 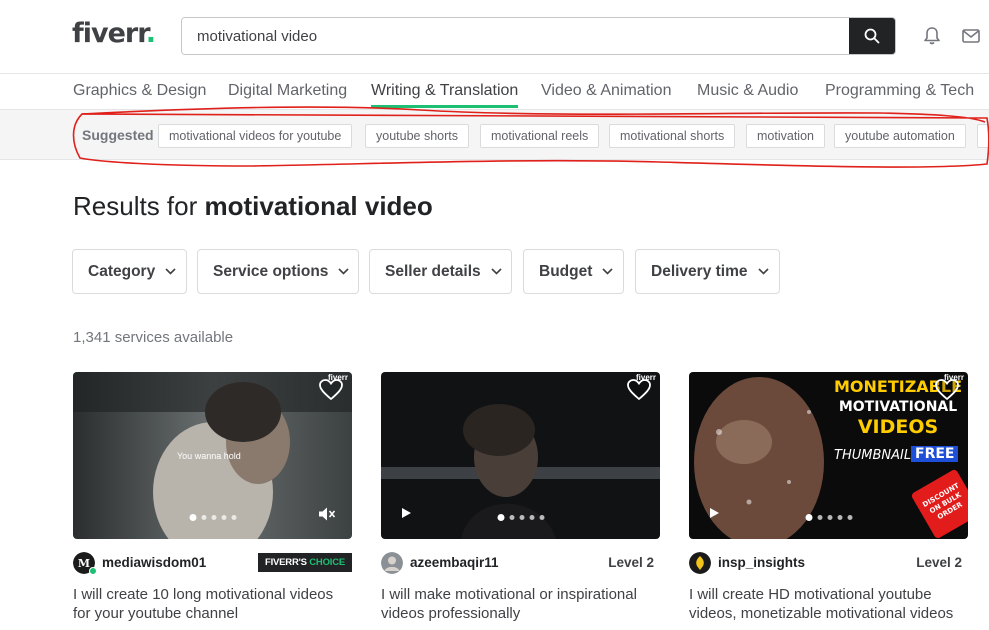 I want to click on online-indicator, so click(x=93, y=571).